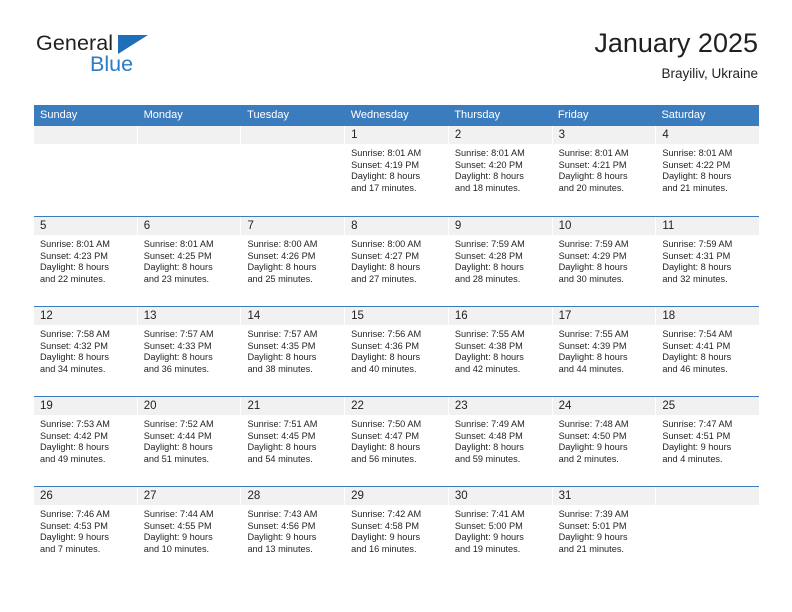  Describe the element at coordinates (573, 115) in the screenshot. I see `weekday-friday: Friday` at that location.